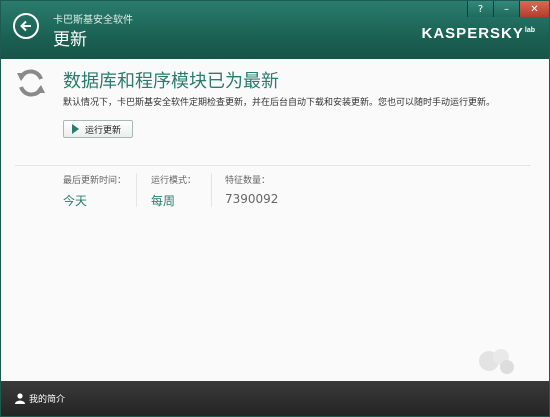 The image size is (550, 417). Describe the element at coordinates (273, 165) in the screenshot. I see `divider` at that location.